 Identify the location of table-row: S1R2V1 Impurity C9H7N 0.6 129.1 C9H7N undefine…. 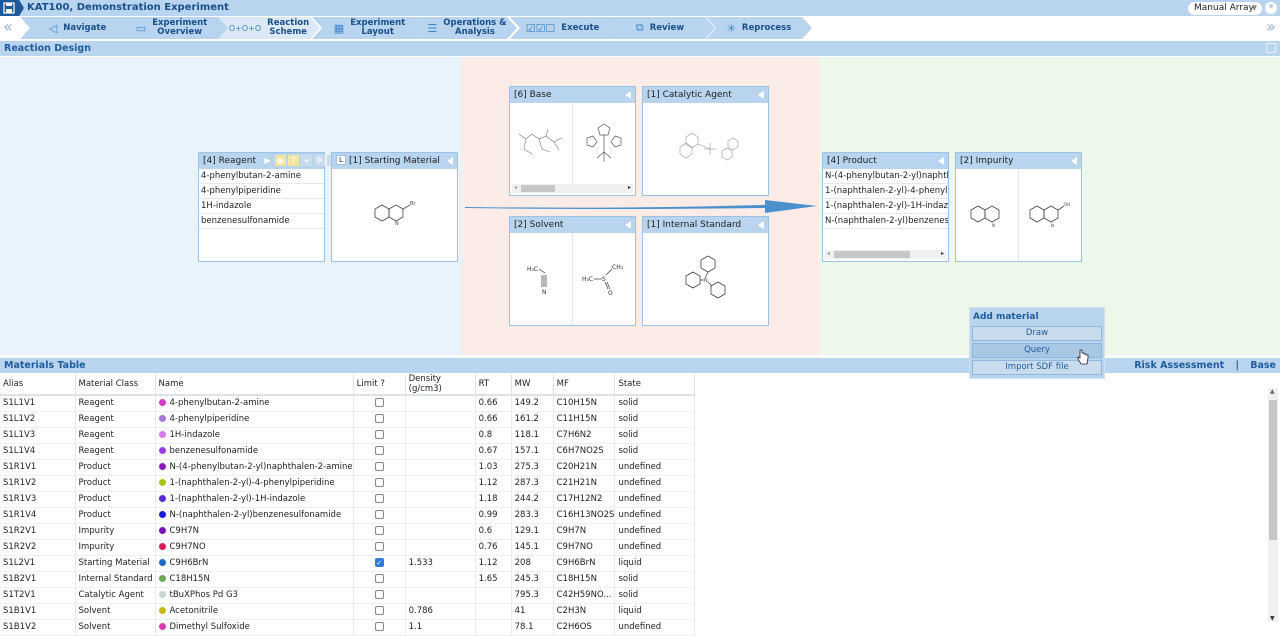
(348, 531).